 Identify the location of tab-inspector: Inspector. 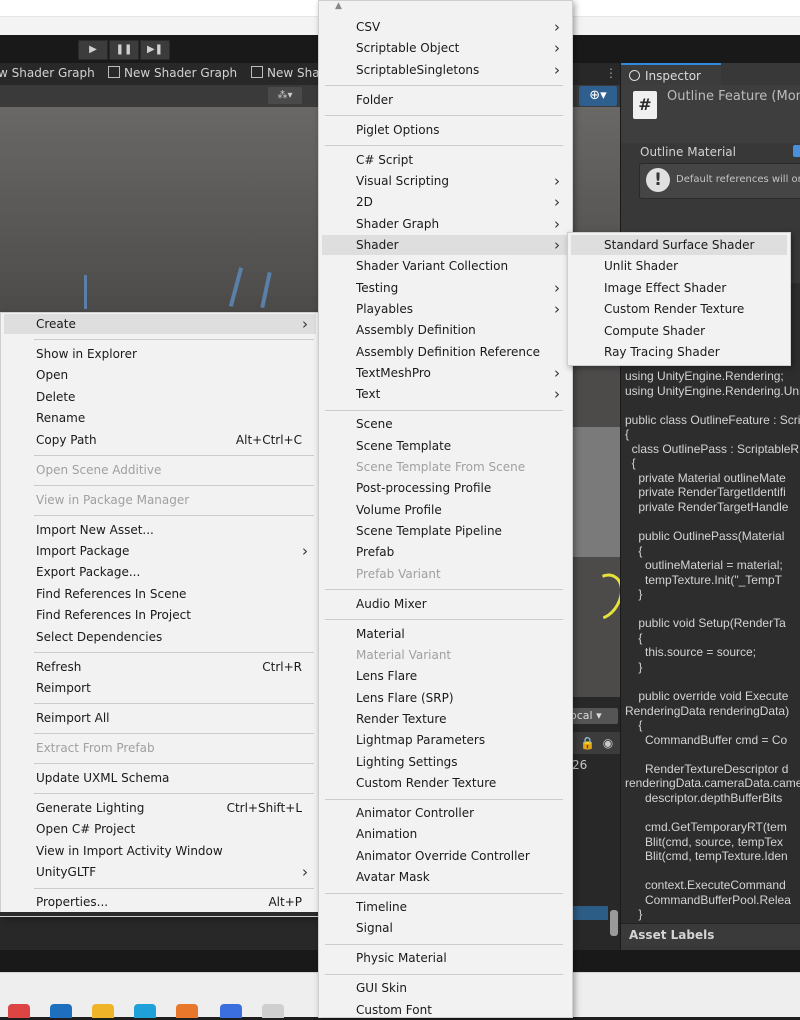
(671, 74).